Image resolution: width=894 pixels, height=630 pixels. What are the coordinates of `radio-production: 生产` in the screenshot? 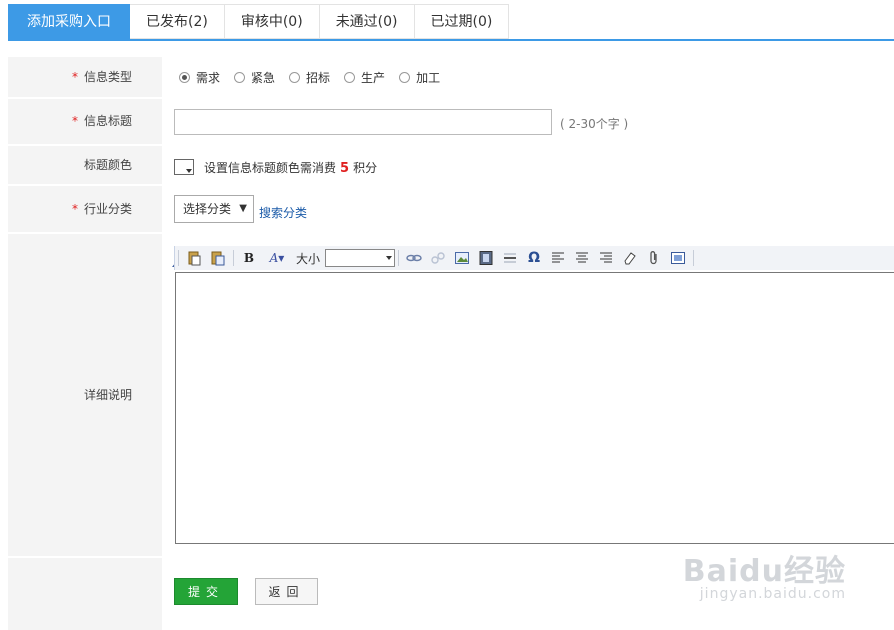 It's located at (364, 77).